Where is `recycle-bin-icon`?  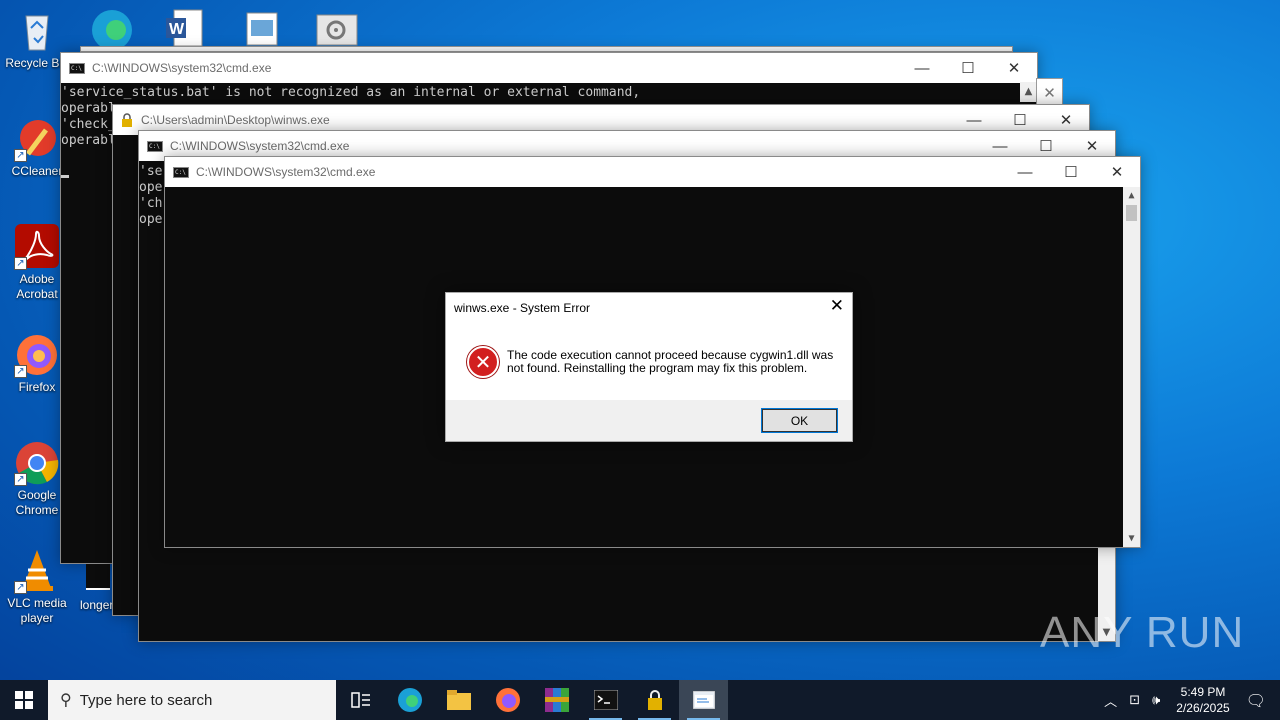
recycle-bin-icon is located at coordinates (37, 31).